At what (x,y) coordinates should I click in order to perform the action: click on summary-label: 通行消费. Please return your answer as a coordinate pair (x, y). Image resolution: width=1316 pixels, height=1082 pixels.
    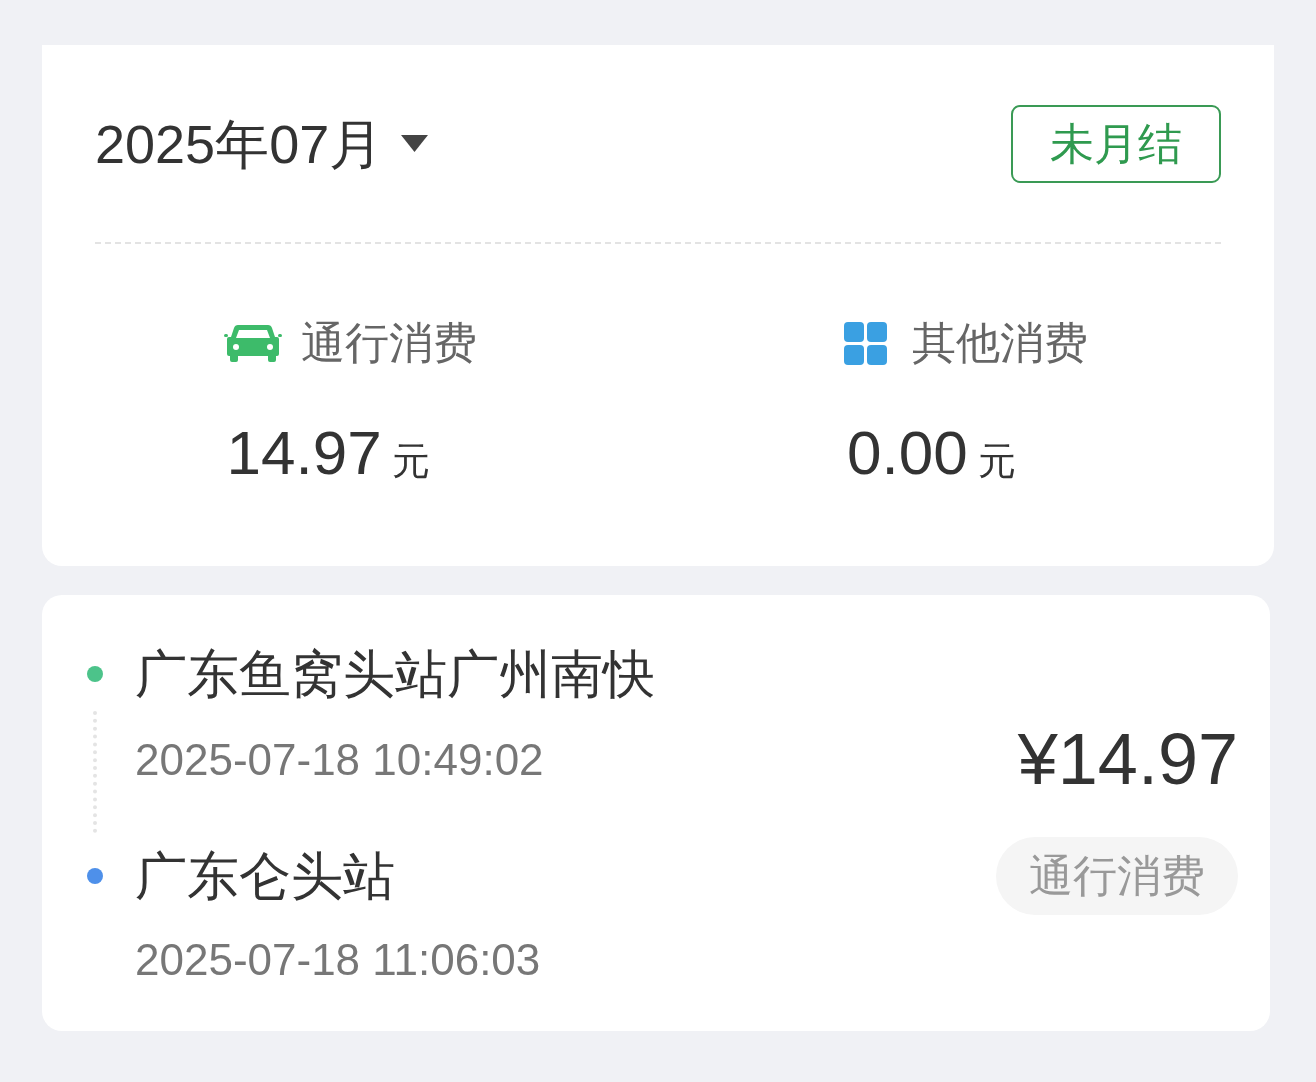
    Looking at the image, I should click on (388, 343).